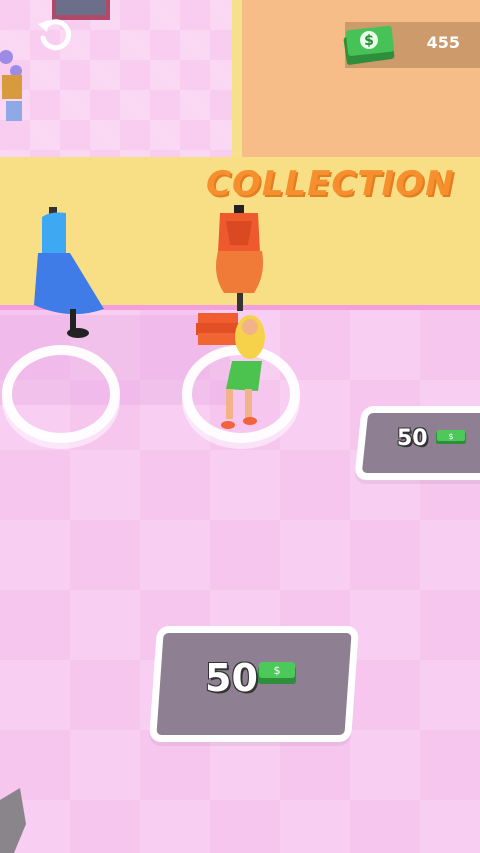 This screenshot has height=853, width=480. I want to click on cash-stack-icon: $, so click(369, 45).